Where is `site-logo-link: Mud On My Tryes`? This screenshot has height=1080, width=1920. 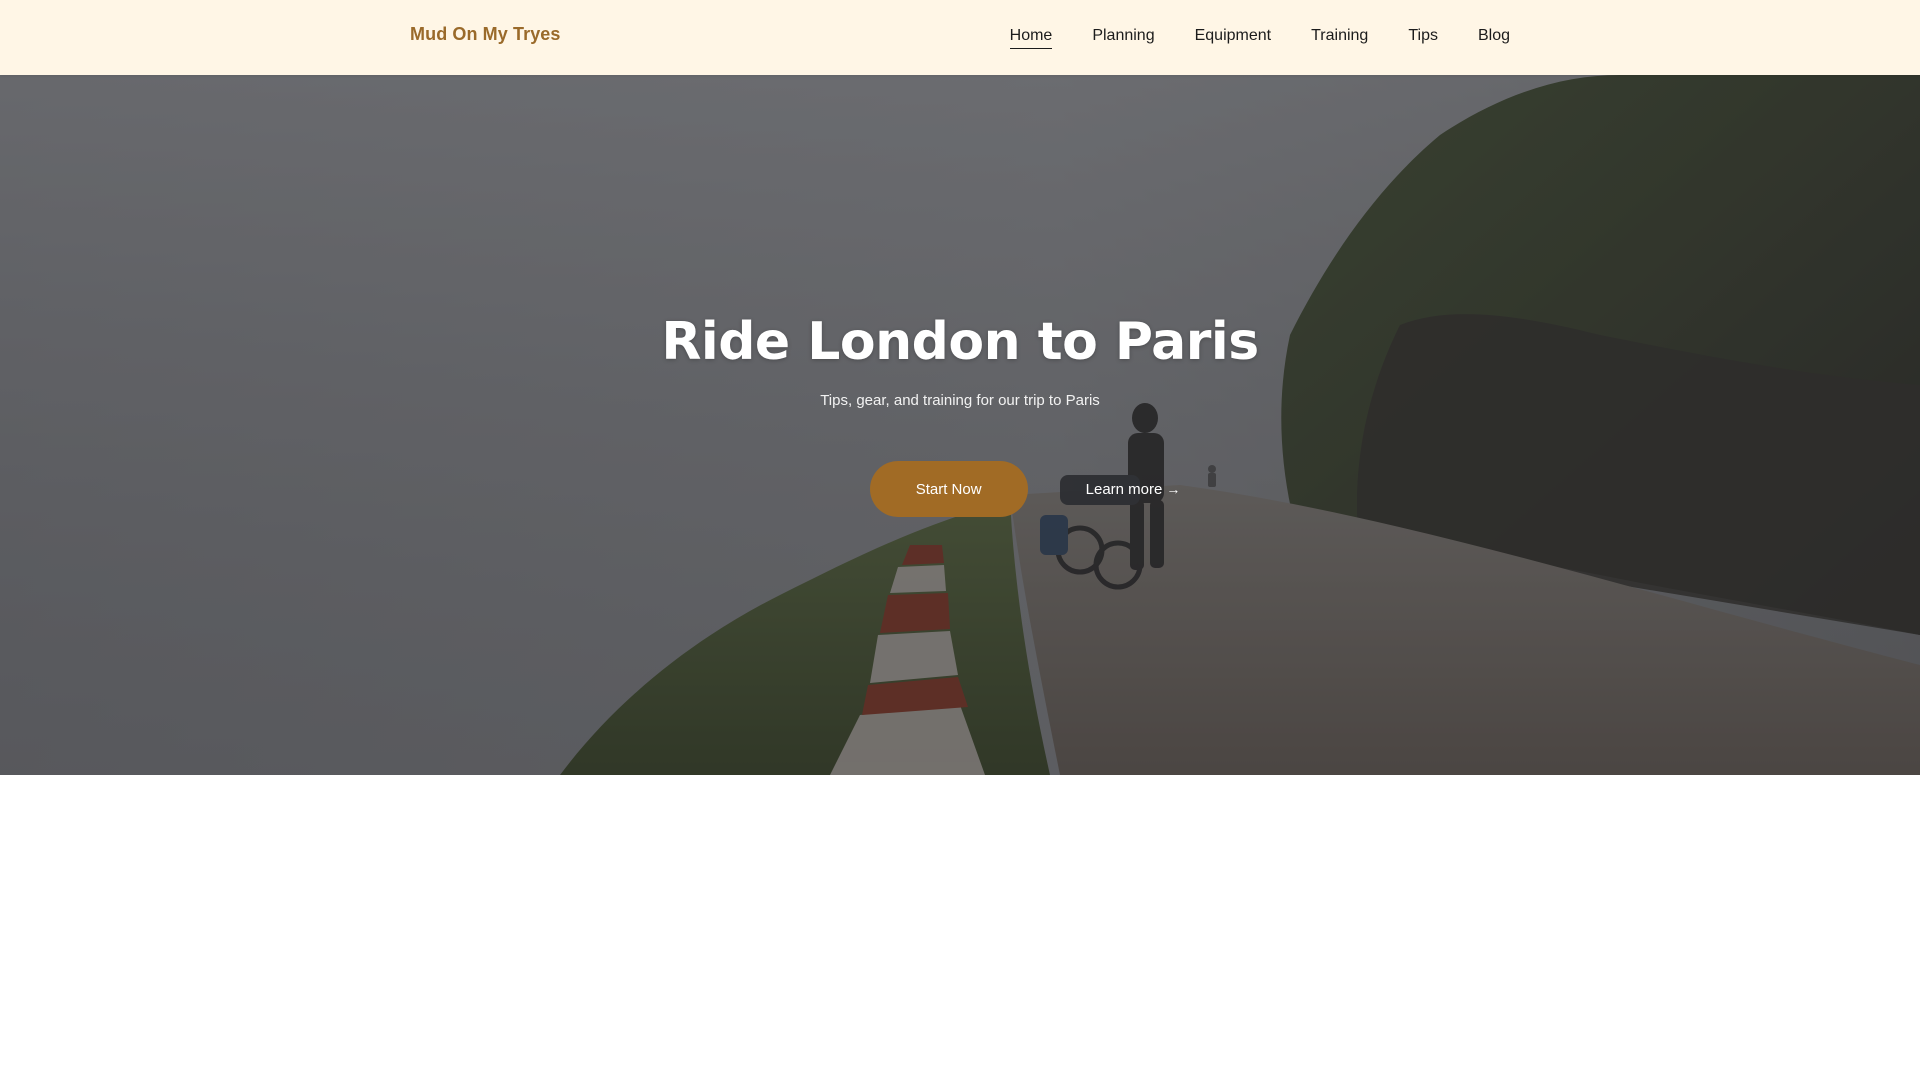 site-logo-link: Mud On My Tryes is located at coordinates (485, 34).